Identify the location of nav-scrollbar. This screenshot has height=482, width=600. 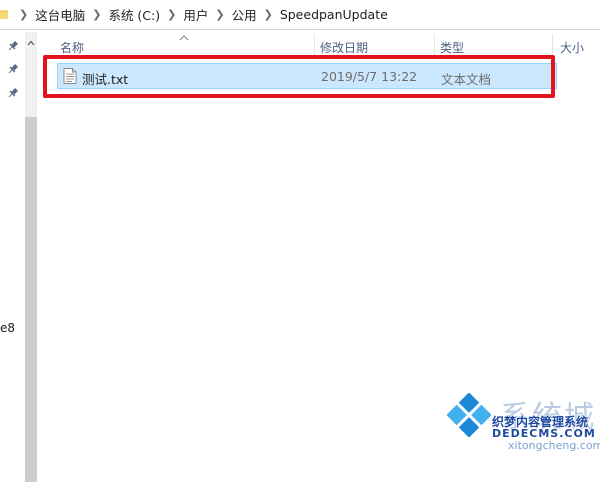
(31, 257).